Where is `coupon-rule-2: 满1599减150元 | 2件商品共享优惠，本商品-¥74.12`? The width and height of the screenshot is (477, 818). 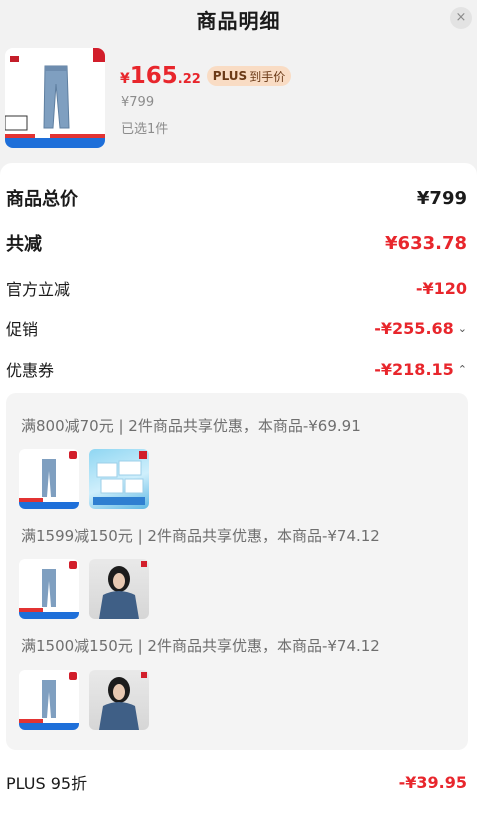
coupon-rule-2: 满1599减150元 | 2件商品共享优惠，本商品-¥74.12 is located at coordinates (200, 536).